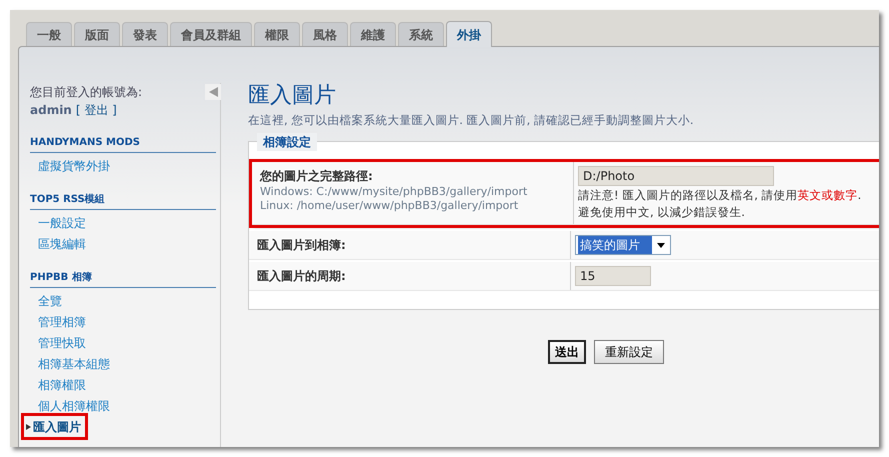  I want to click on nav-tab: 版面, so click(97, 34).